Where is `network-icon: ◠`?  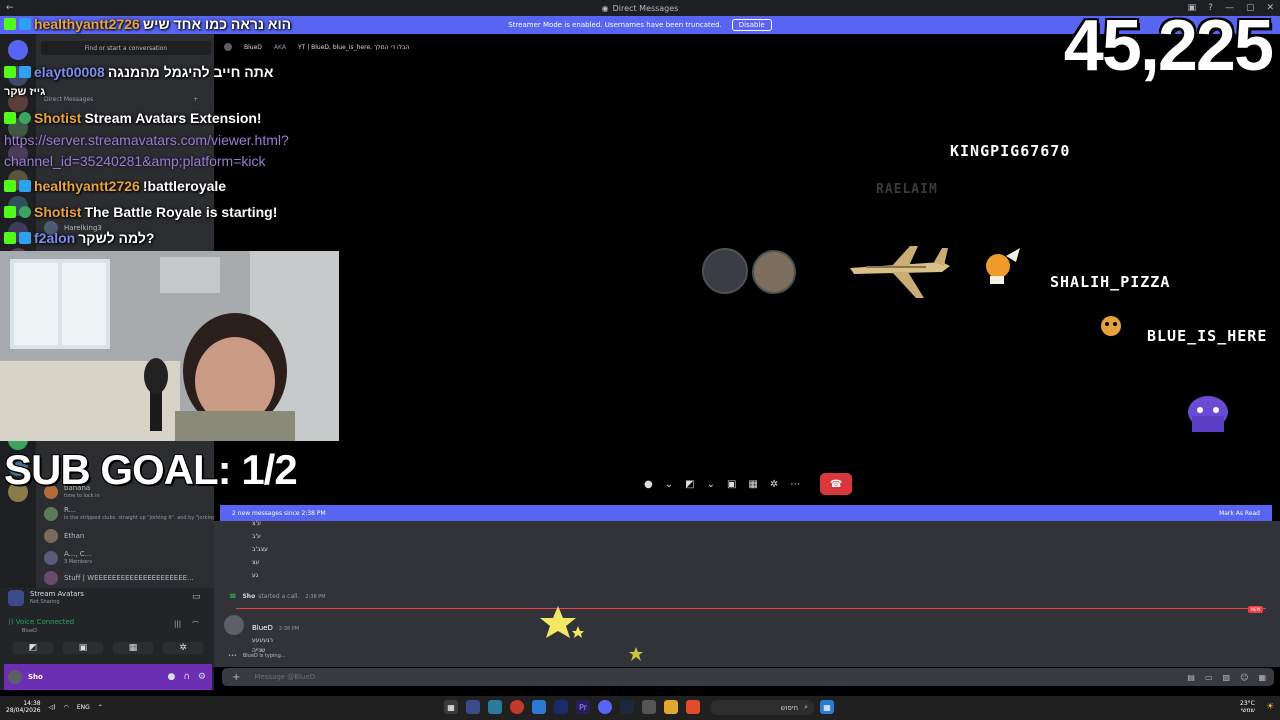 network-icon: ◠ is located at coordinates (66, 707).